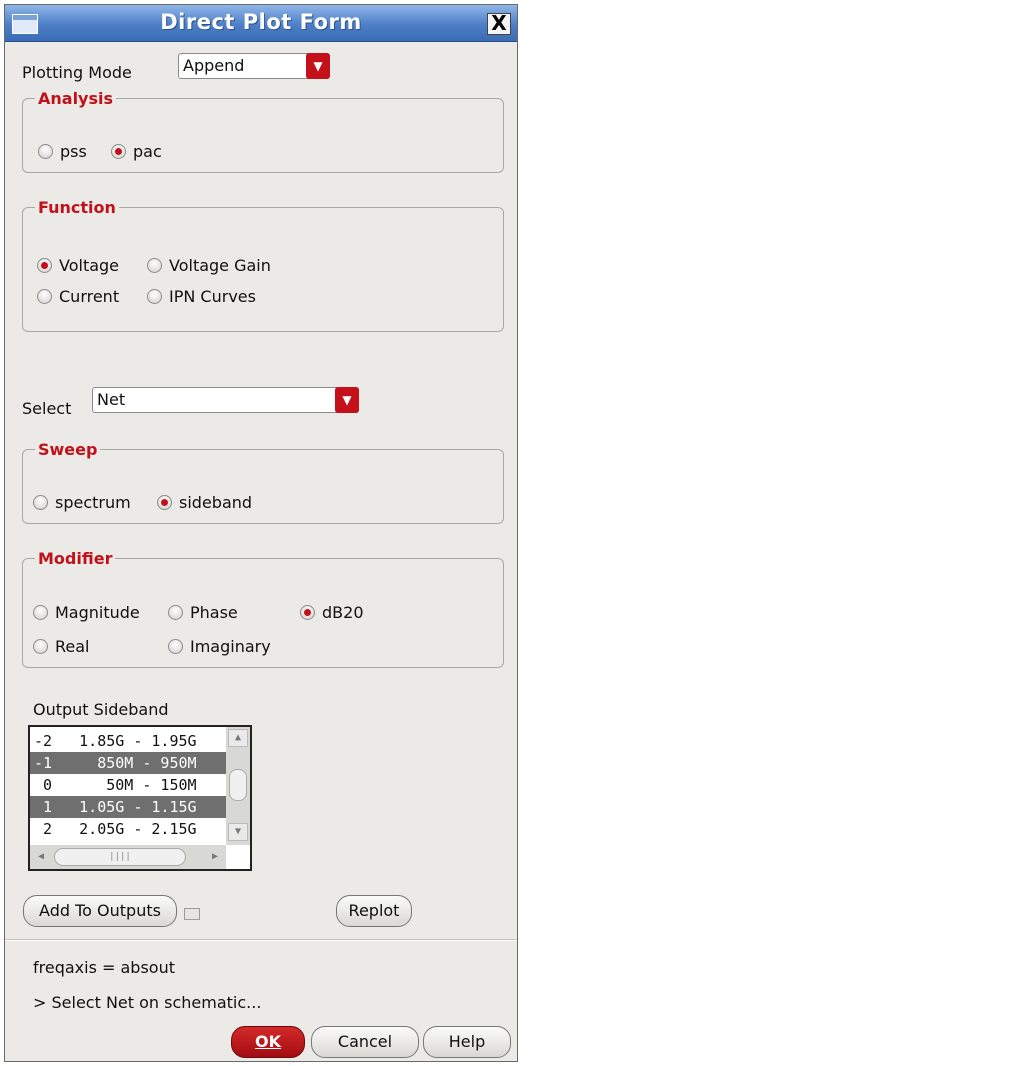 The width and height of the screenshot is (1013, 1066). I want to click on ok-label: OK, so click(268, 1041).